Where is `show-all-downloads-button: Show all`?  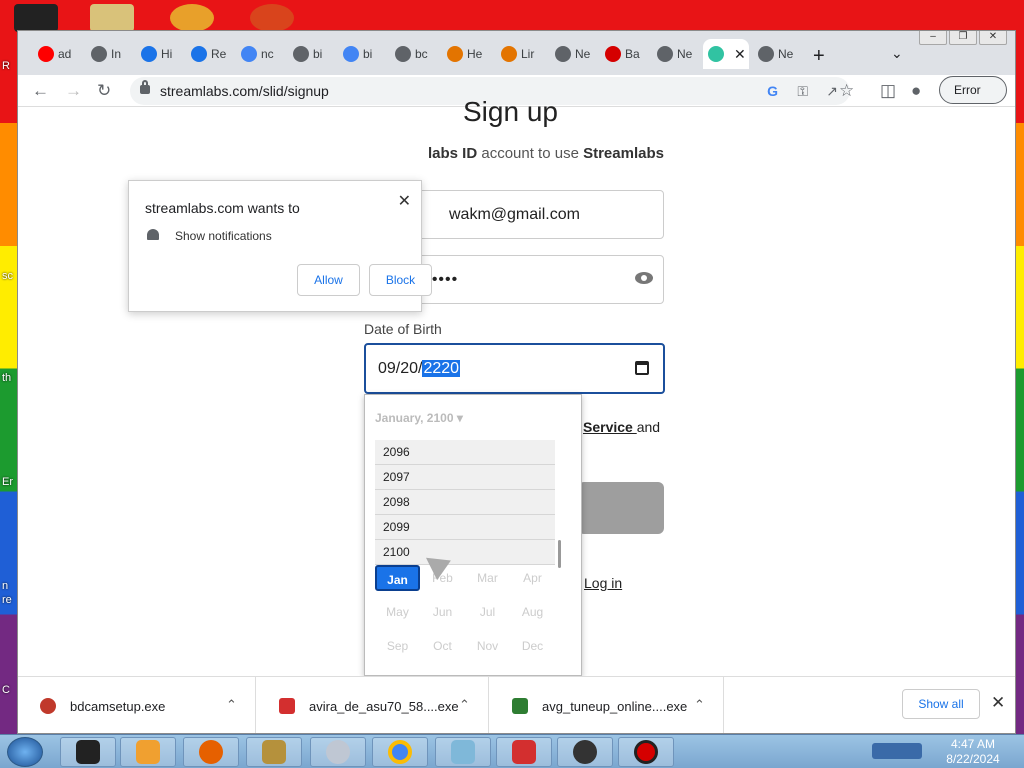 show-all-downloads-button: Show all is located at coordinates (941, 704).